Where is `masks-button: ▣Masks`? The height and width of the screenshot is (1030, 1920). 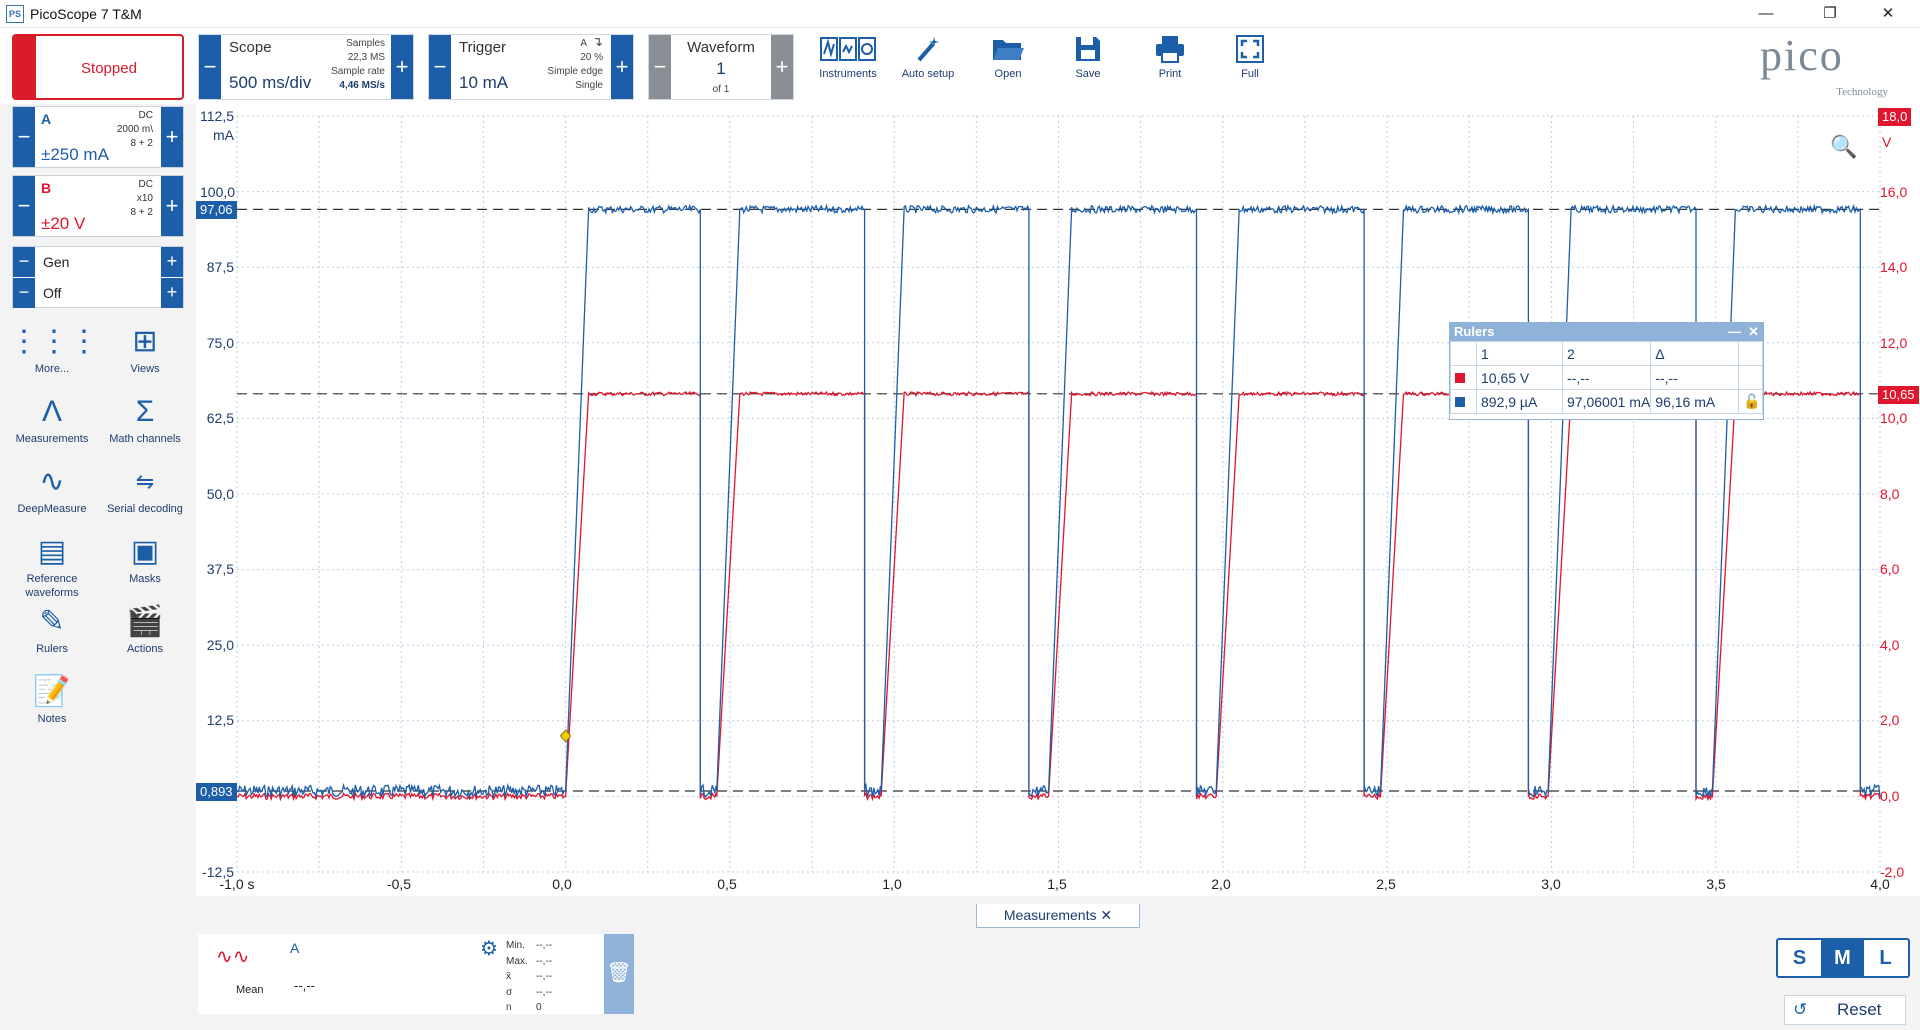
masks-button: ▣Masks is located at coordinates (145, 559).